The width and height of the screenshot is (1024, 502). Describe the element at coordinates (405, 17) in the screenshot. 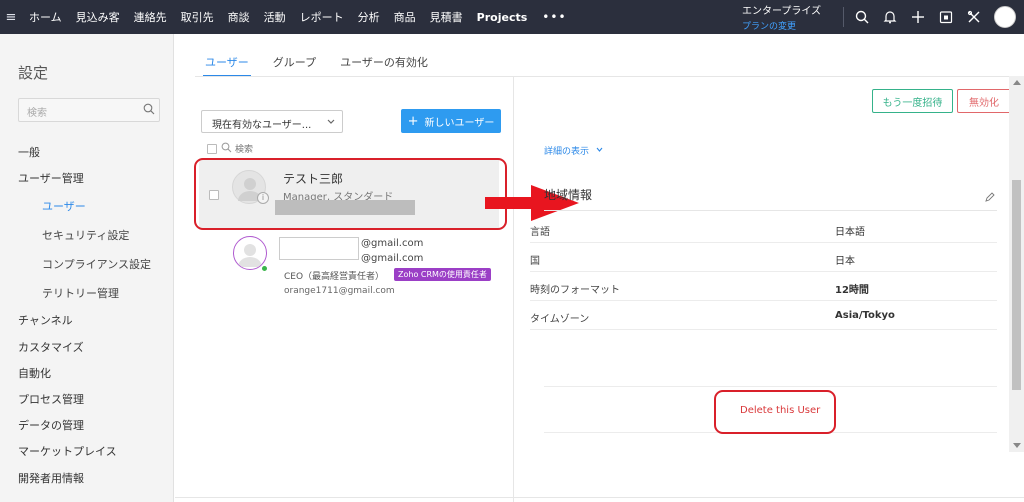

I see `nav-products: 商品` at that location.